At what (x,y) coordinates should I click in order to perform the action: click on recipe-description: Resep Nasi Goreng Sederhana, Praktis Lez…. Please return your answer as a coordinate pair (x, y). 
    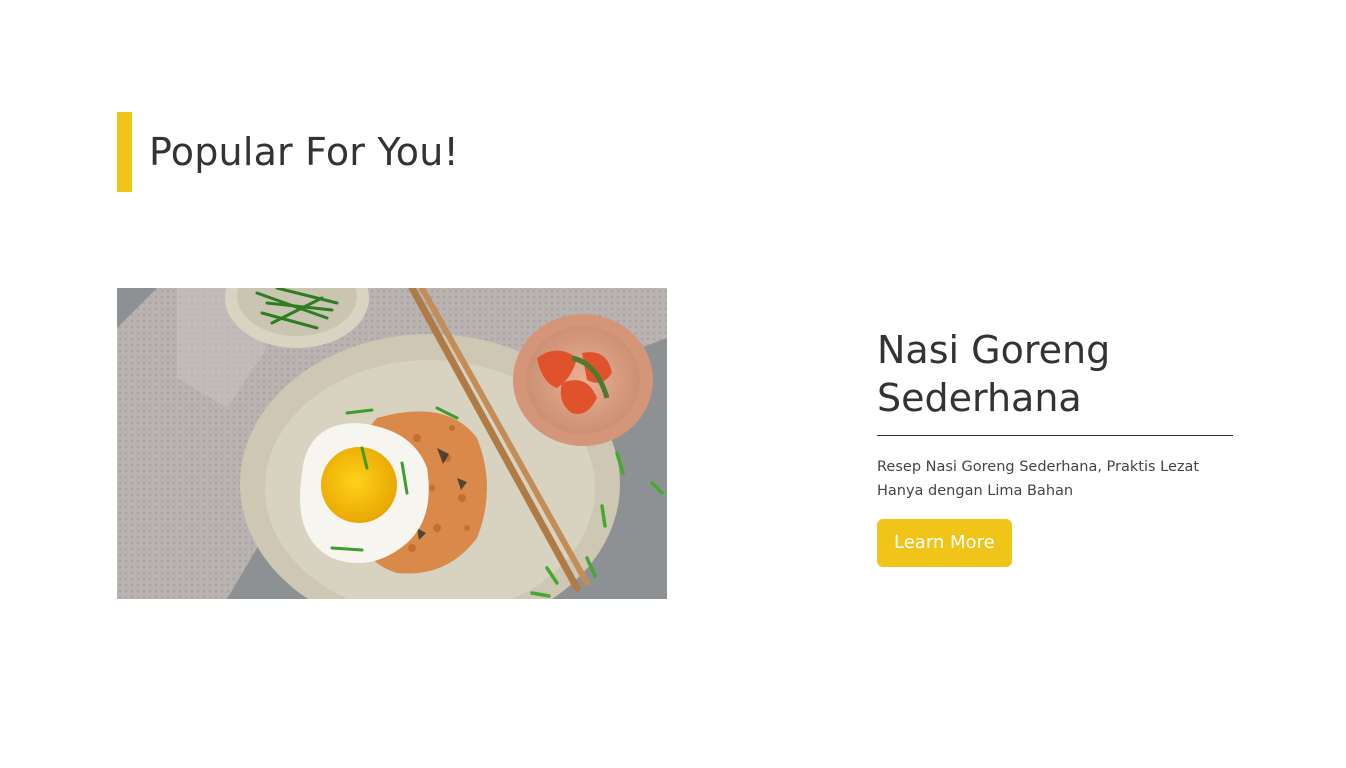
    Looking at the image, I should click on (1038, 479).